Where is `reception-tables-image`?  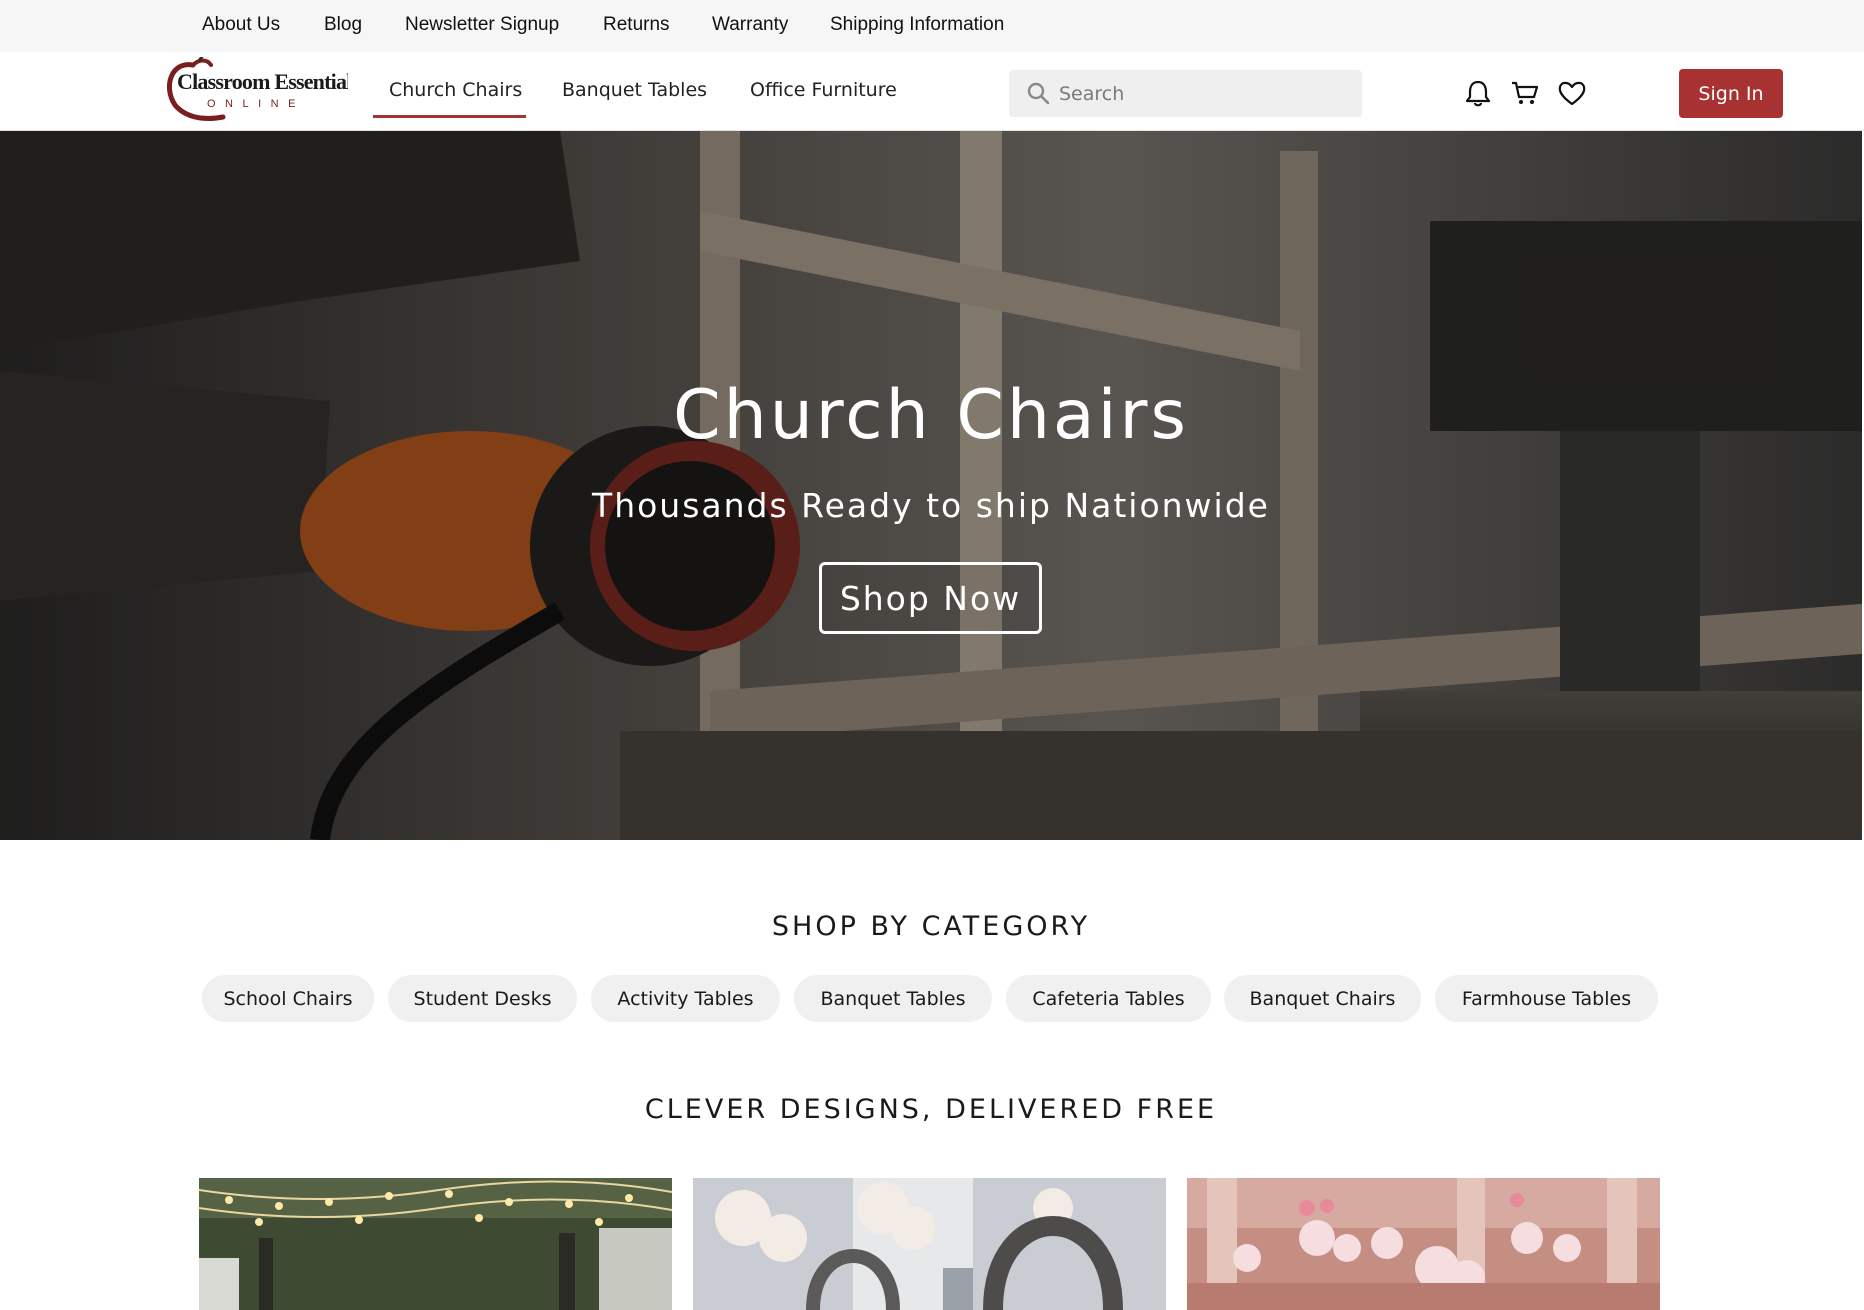 reception-tables-image is located at coordinates (1423, 1244).